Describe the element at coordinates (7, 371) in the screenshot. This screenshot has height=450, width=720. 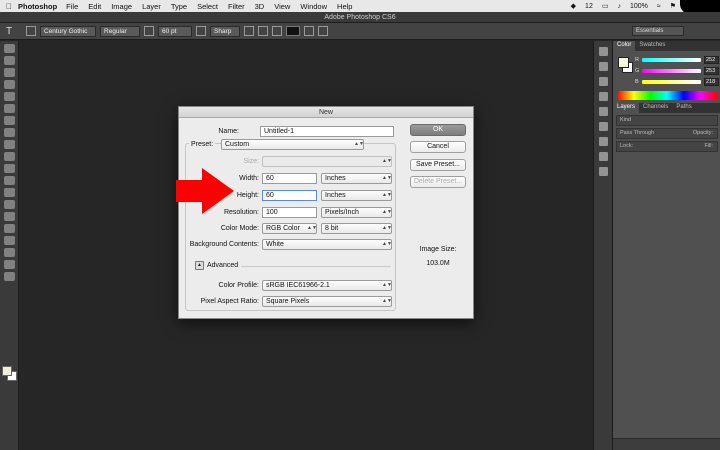
I see `foreground-color-swatch` at that location.